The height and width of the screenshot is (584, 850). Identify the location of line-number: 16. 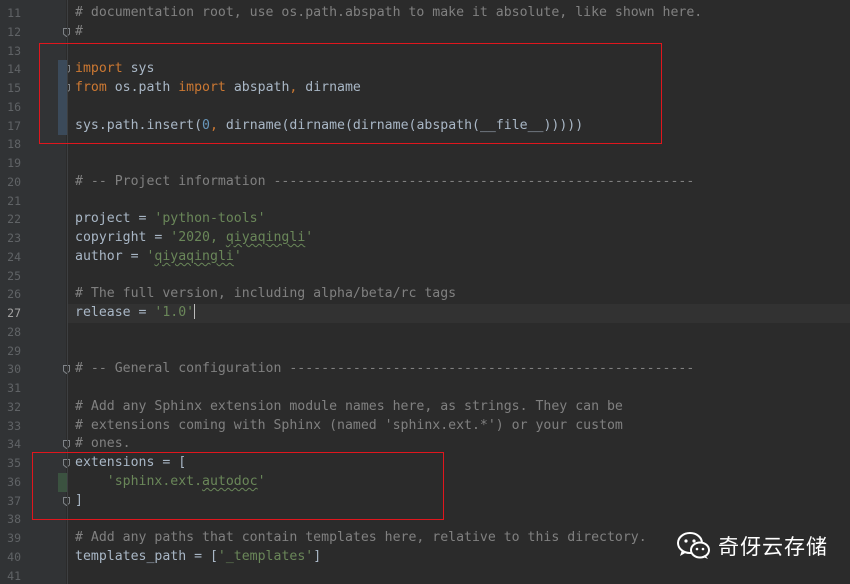
(14, 106).